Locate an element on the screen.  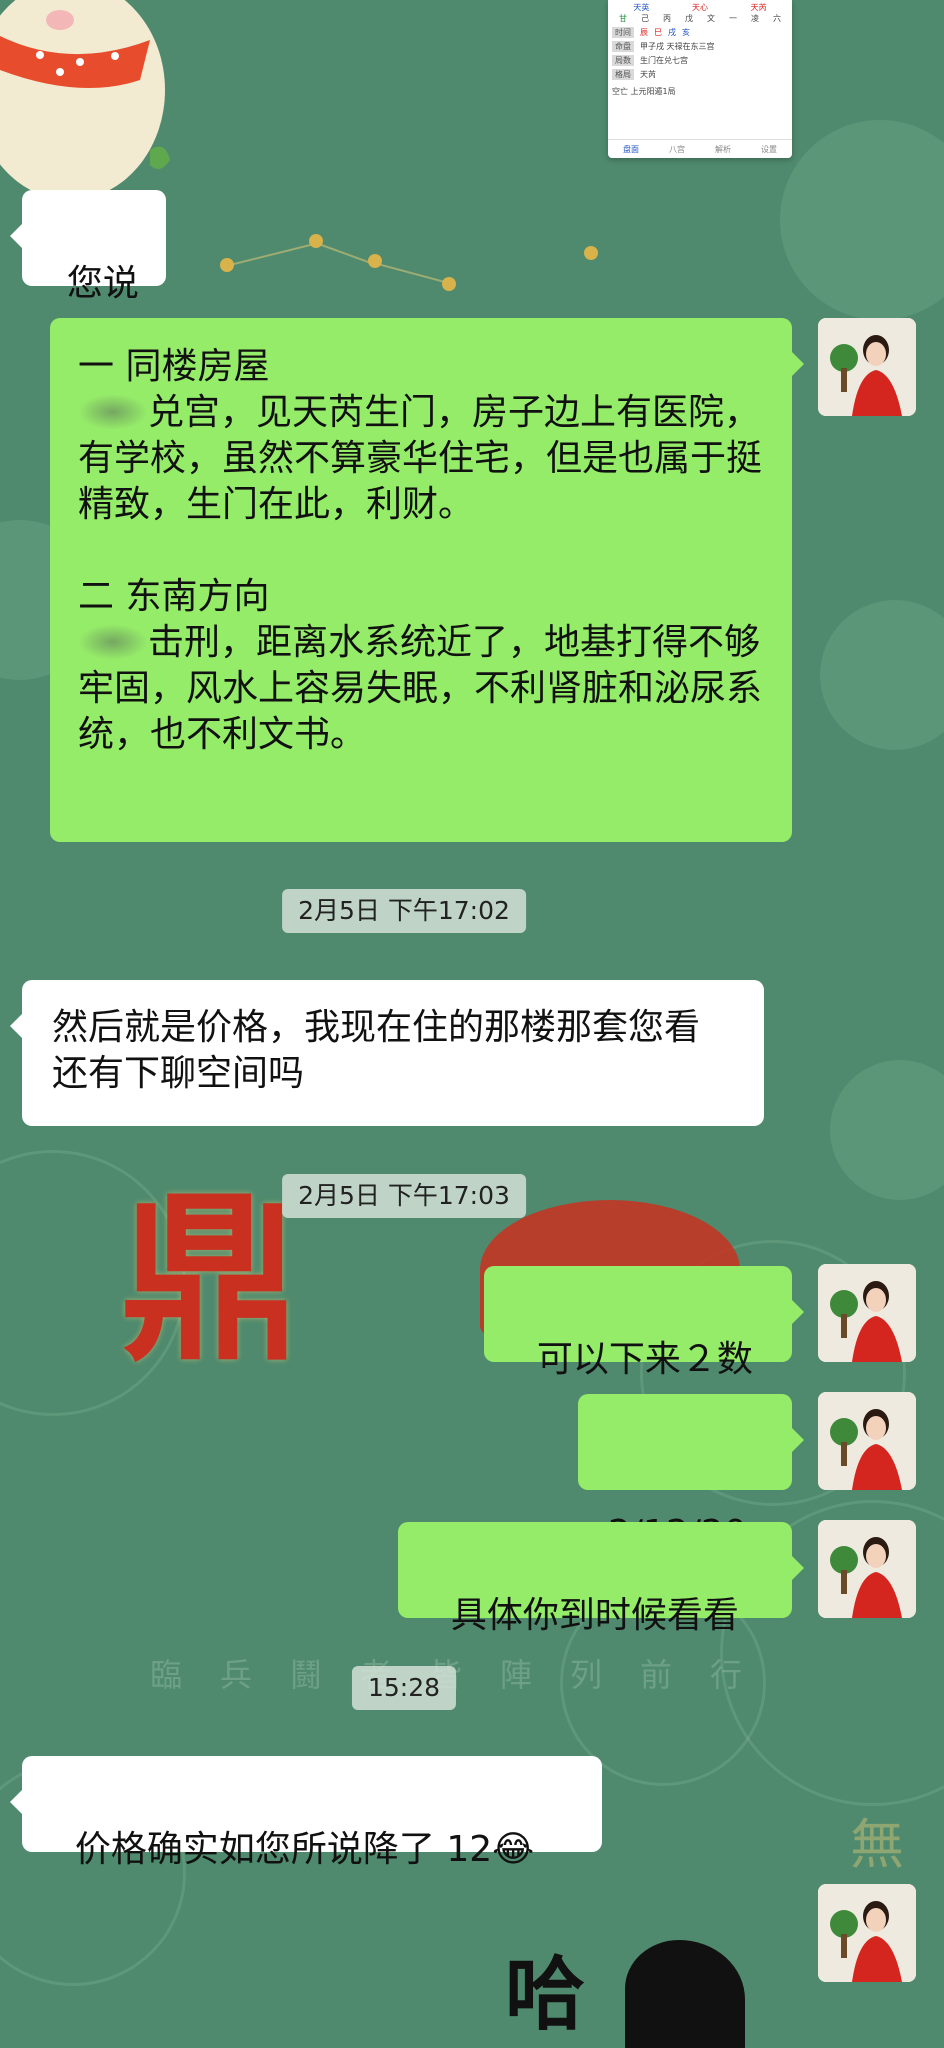
background-side-glyph: 無 is located at coordinates (877, 1844).